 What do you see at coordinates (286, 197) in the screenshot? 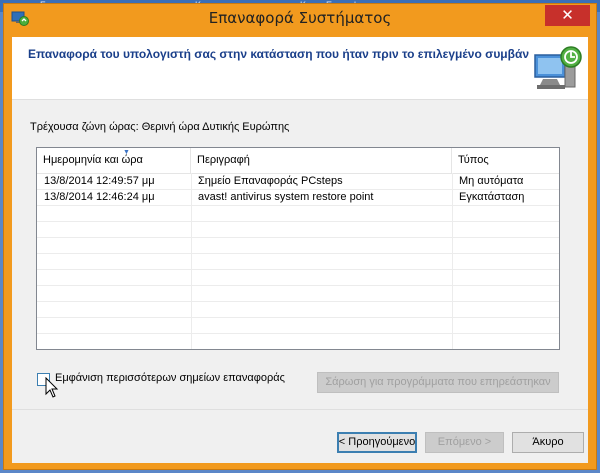
I see `description-cell: avast! antivirus system restore point` at bounding box center [286, 197].